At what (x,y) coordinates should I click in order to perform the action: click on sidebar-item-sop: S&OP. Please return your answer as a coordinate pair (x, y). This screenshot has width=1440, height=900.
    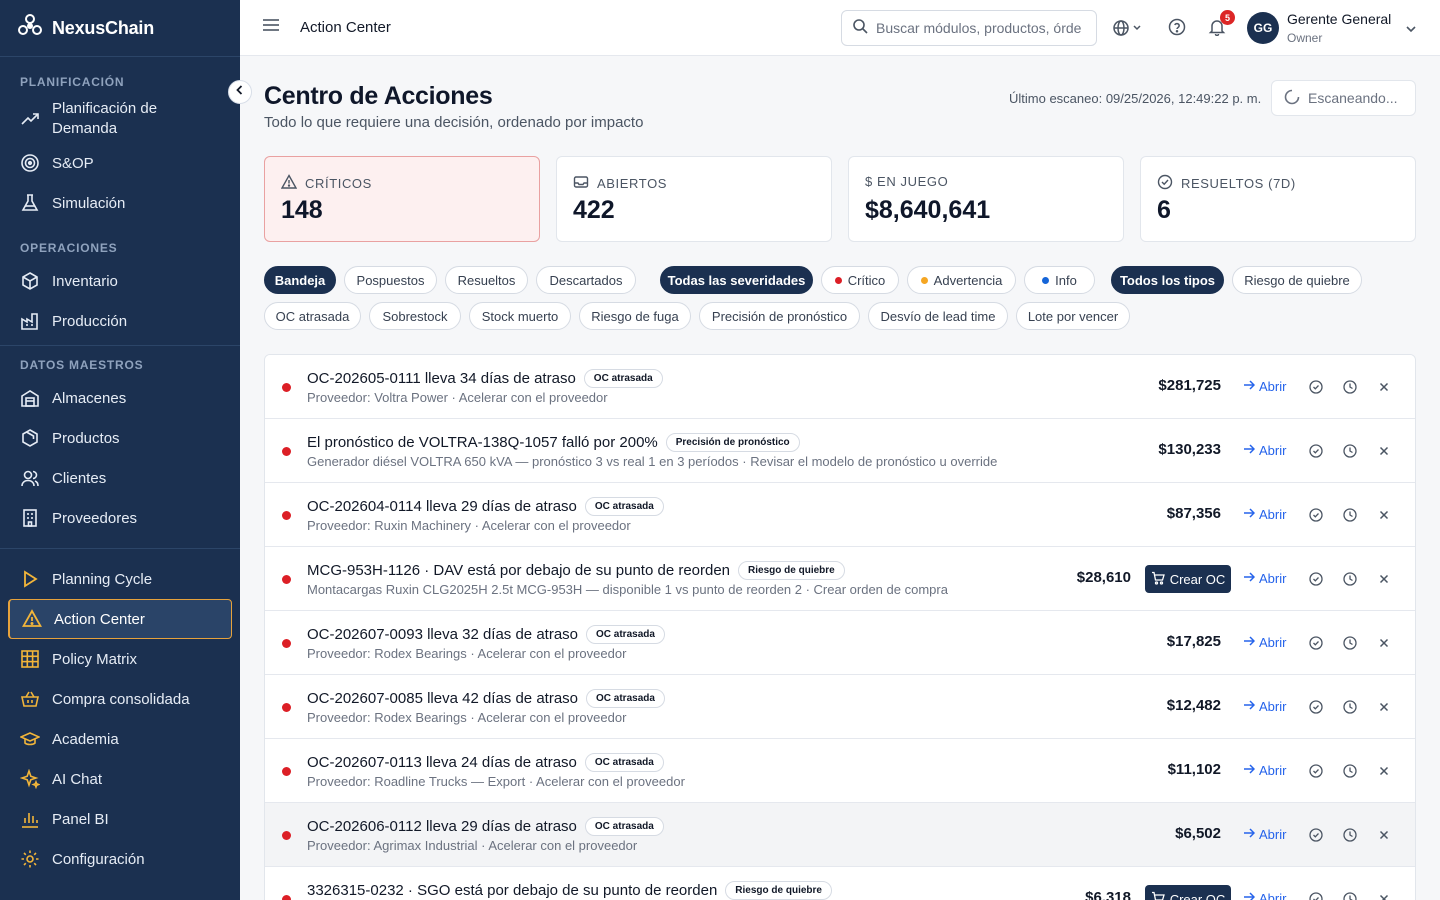
    Looking at the image, I should click on (120, 163).